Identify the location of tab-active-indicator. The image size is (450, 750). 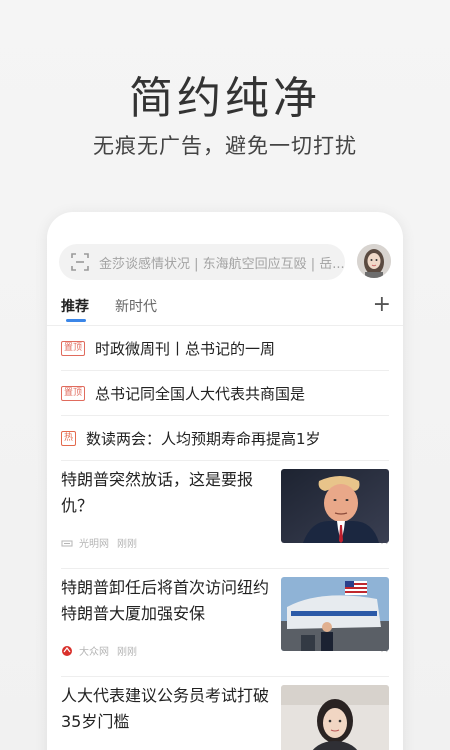
(76, 320).